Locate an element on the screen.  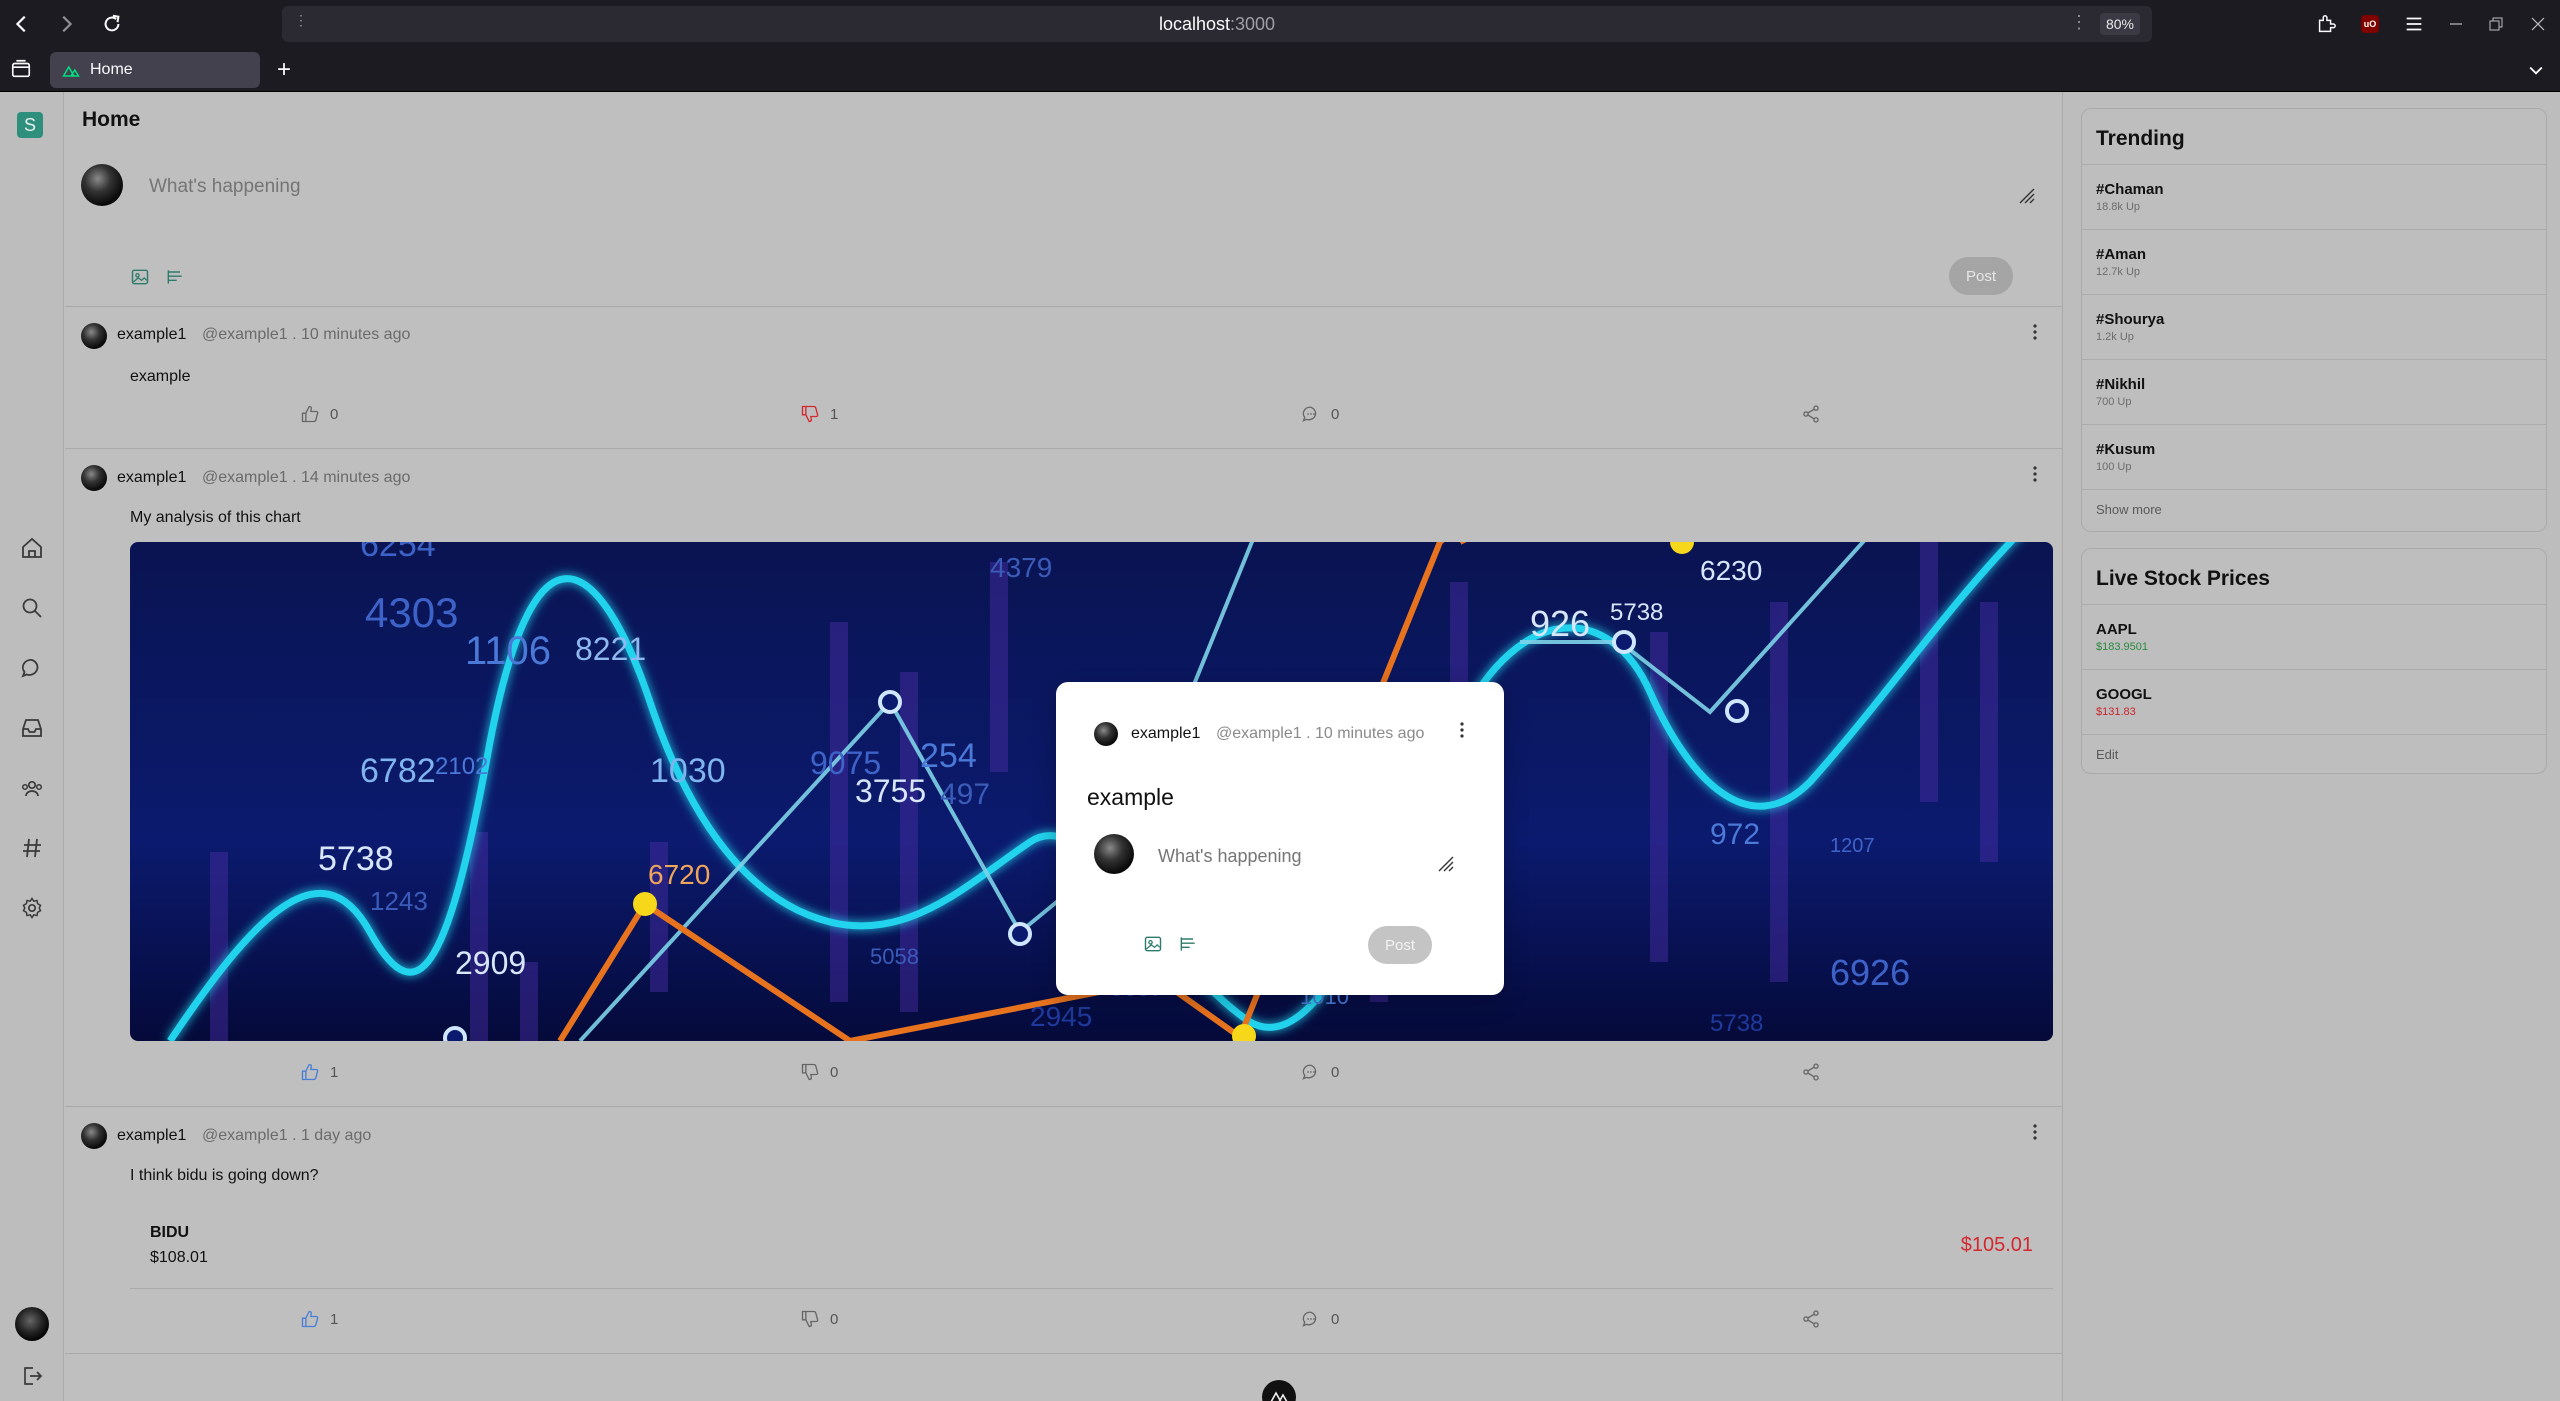
page-actions-icon: ⋮ is located at coordinates (2079, 22).